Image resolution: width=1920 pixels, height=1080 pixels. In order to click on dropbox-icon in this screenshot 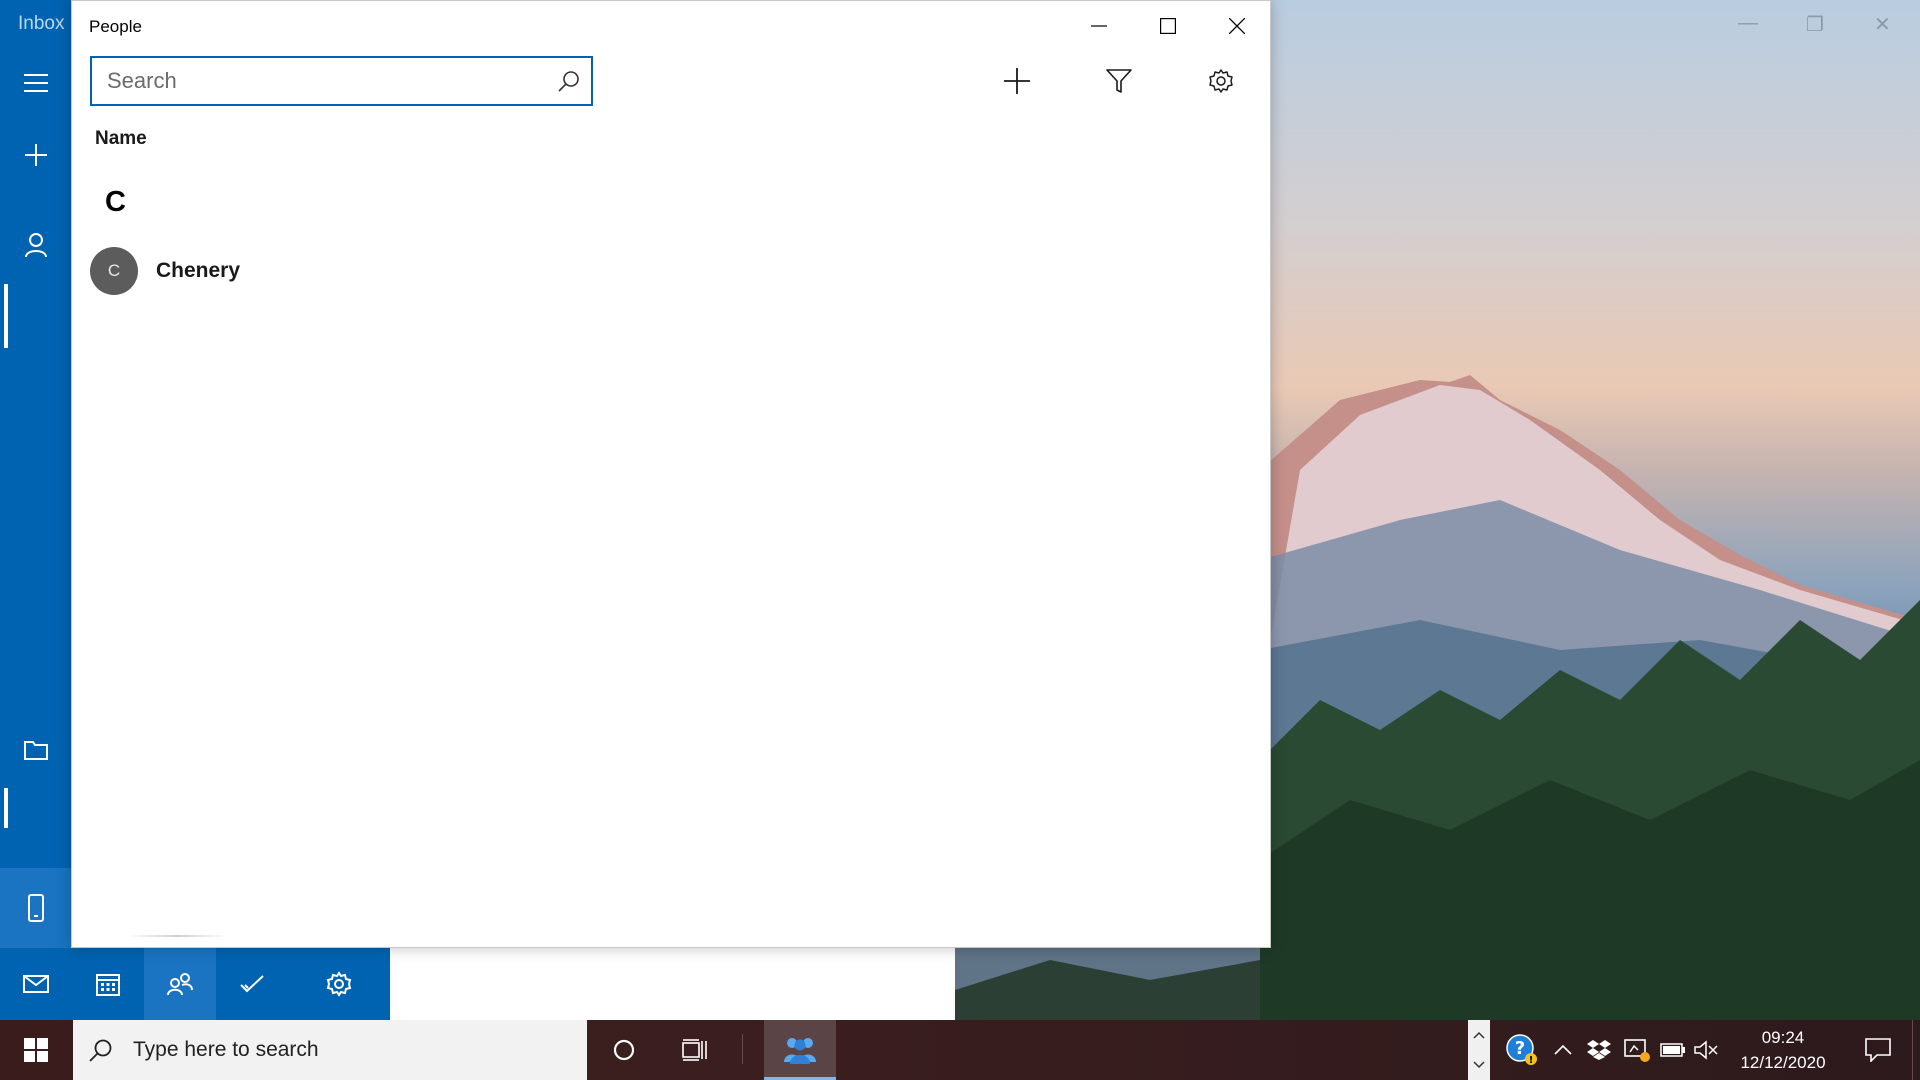, I will do `click(1599, 1050)`.